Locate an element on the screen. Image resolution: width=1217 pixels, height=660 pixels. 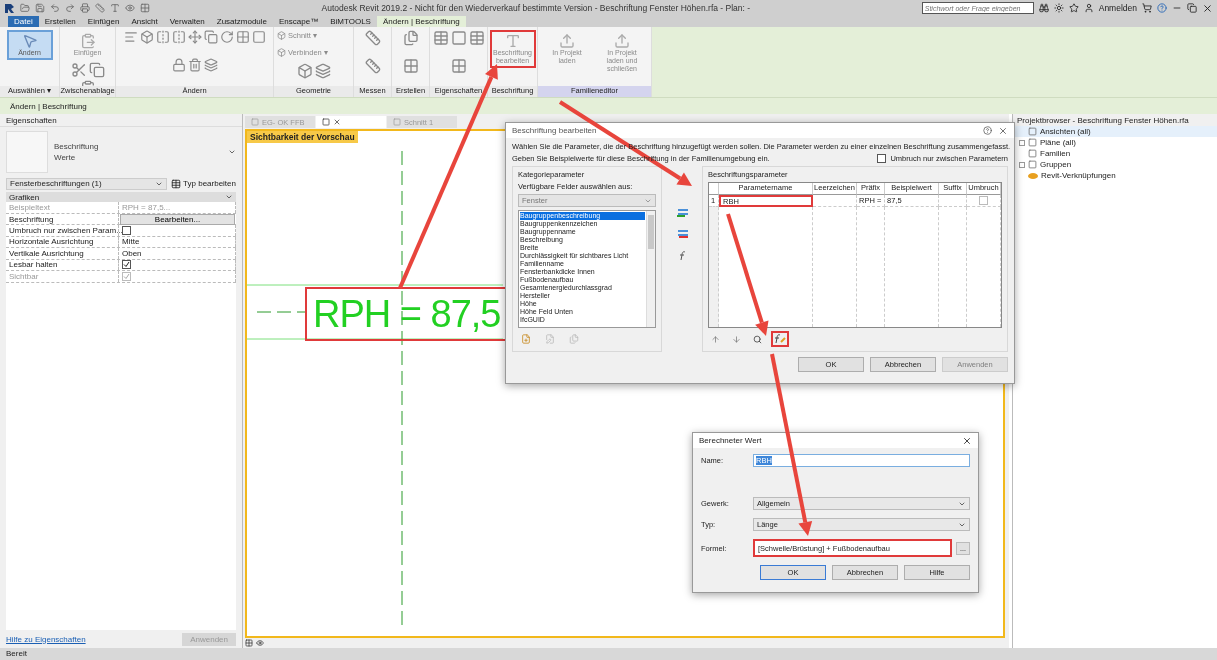
label-preview: RPH = 87,5 is located at coordinates (407, 314).